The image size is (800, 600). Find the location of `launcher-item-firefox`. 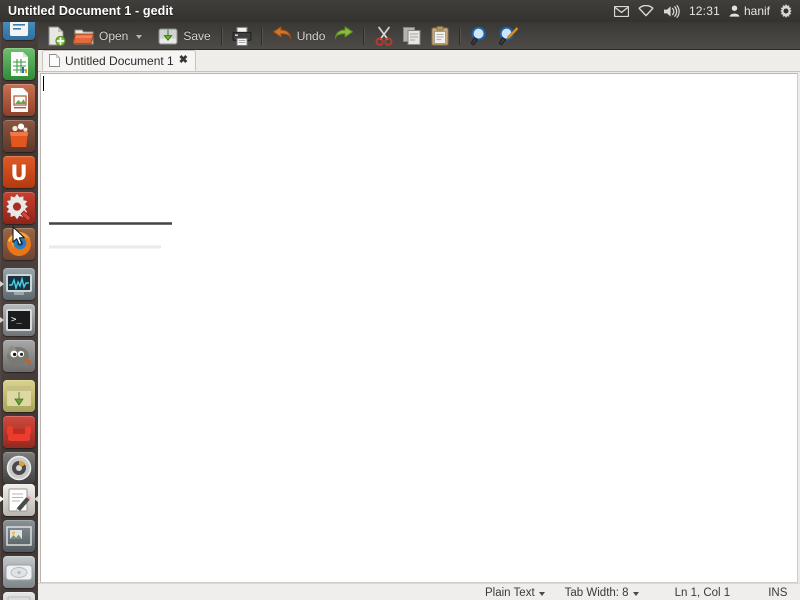

launcher-item-firefox is located at coordinates (19, 244).